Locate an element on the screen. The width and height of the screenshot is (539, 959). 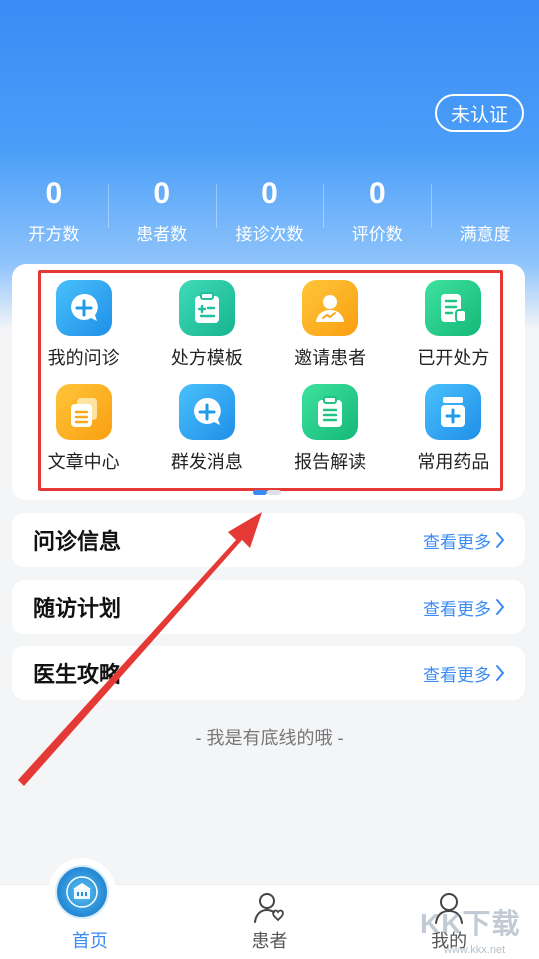
tab-label: 患者 is located at coordinates (269, 941).